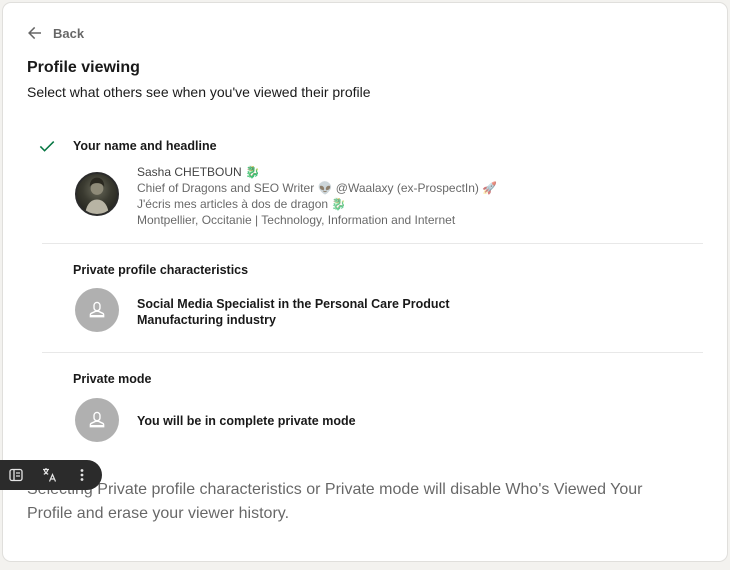 This screenshot has height=570, width=730. Describe the element at coordinates (83, 67) in the screenshot. I see `page-title: Profile viewing` at that location.